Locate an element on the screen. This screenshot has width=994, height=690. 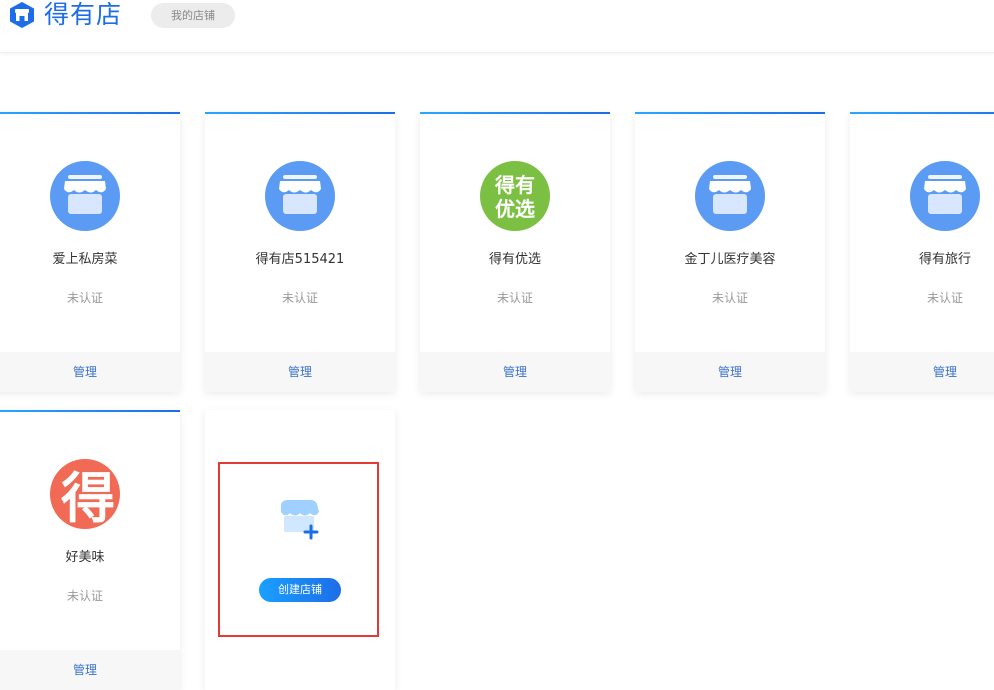
my-shops-tab: 我的店铺 is located at coordinates (193, 15).